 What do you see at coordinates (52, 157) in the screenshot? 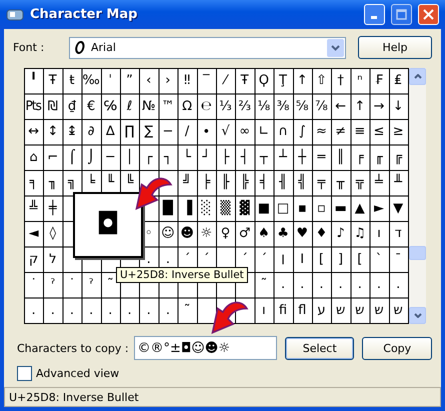
I see `character-cell: ⌐` at bounding box center [52, 157].